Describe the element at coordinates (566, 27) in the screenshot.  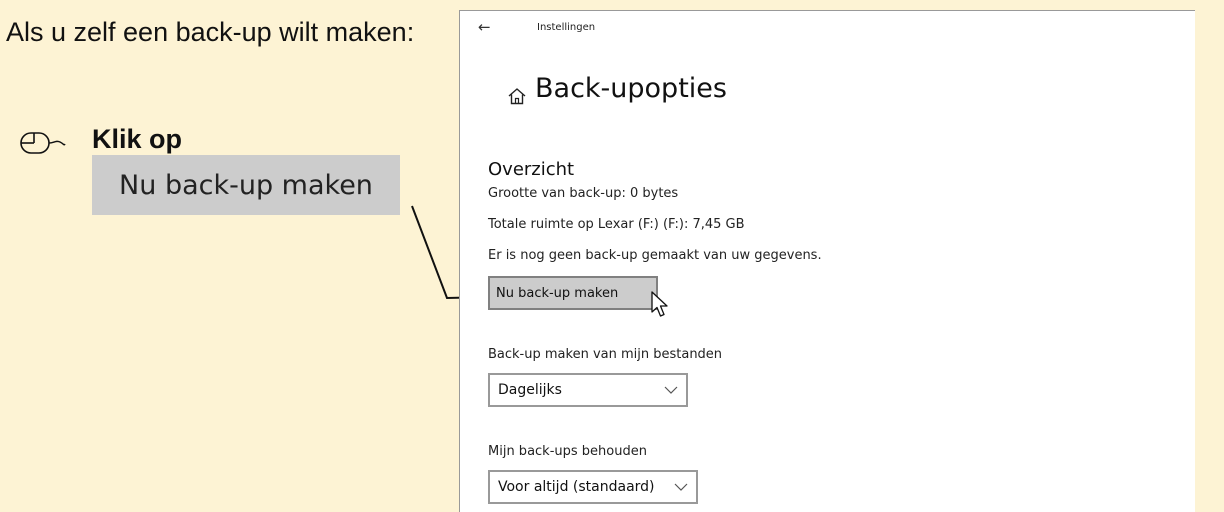
I see `window-title: Instellingen` at that location.